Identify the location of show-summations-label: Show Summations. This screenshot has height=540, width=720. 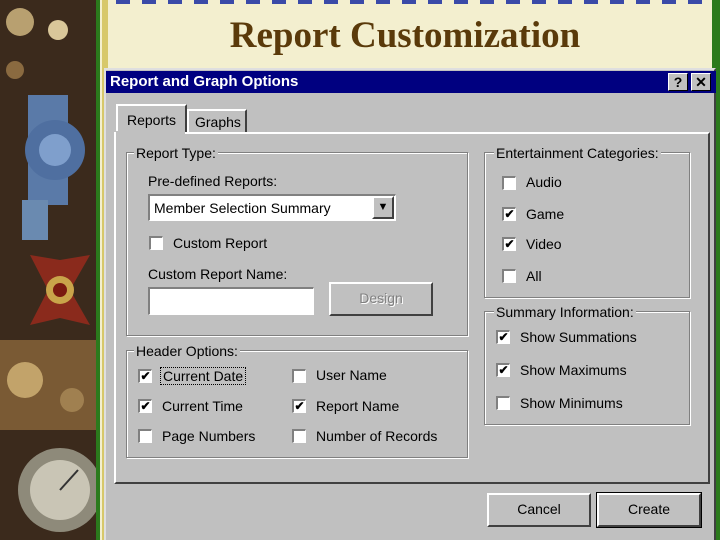
(578, 337).